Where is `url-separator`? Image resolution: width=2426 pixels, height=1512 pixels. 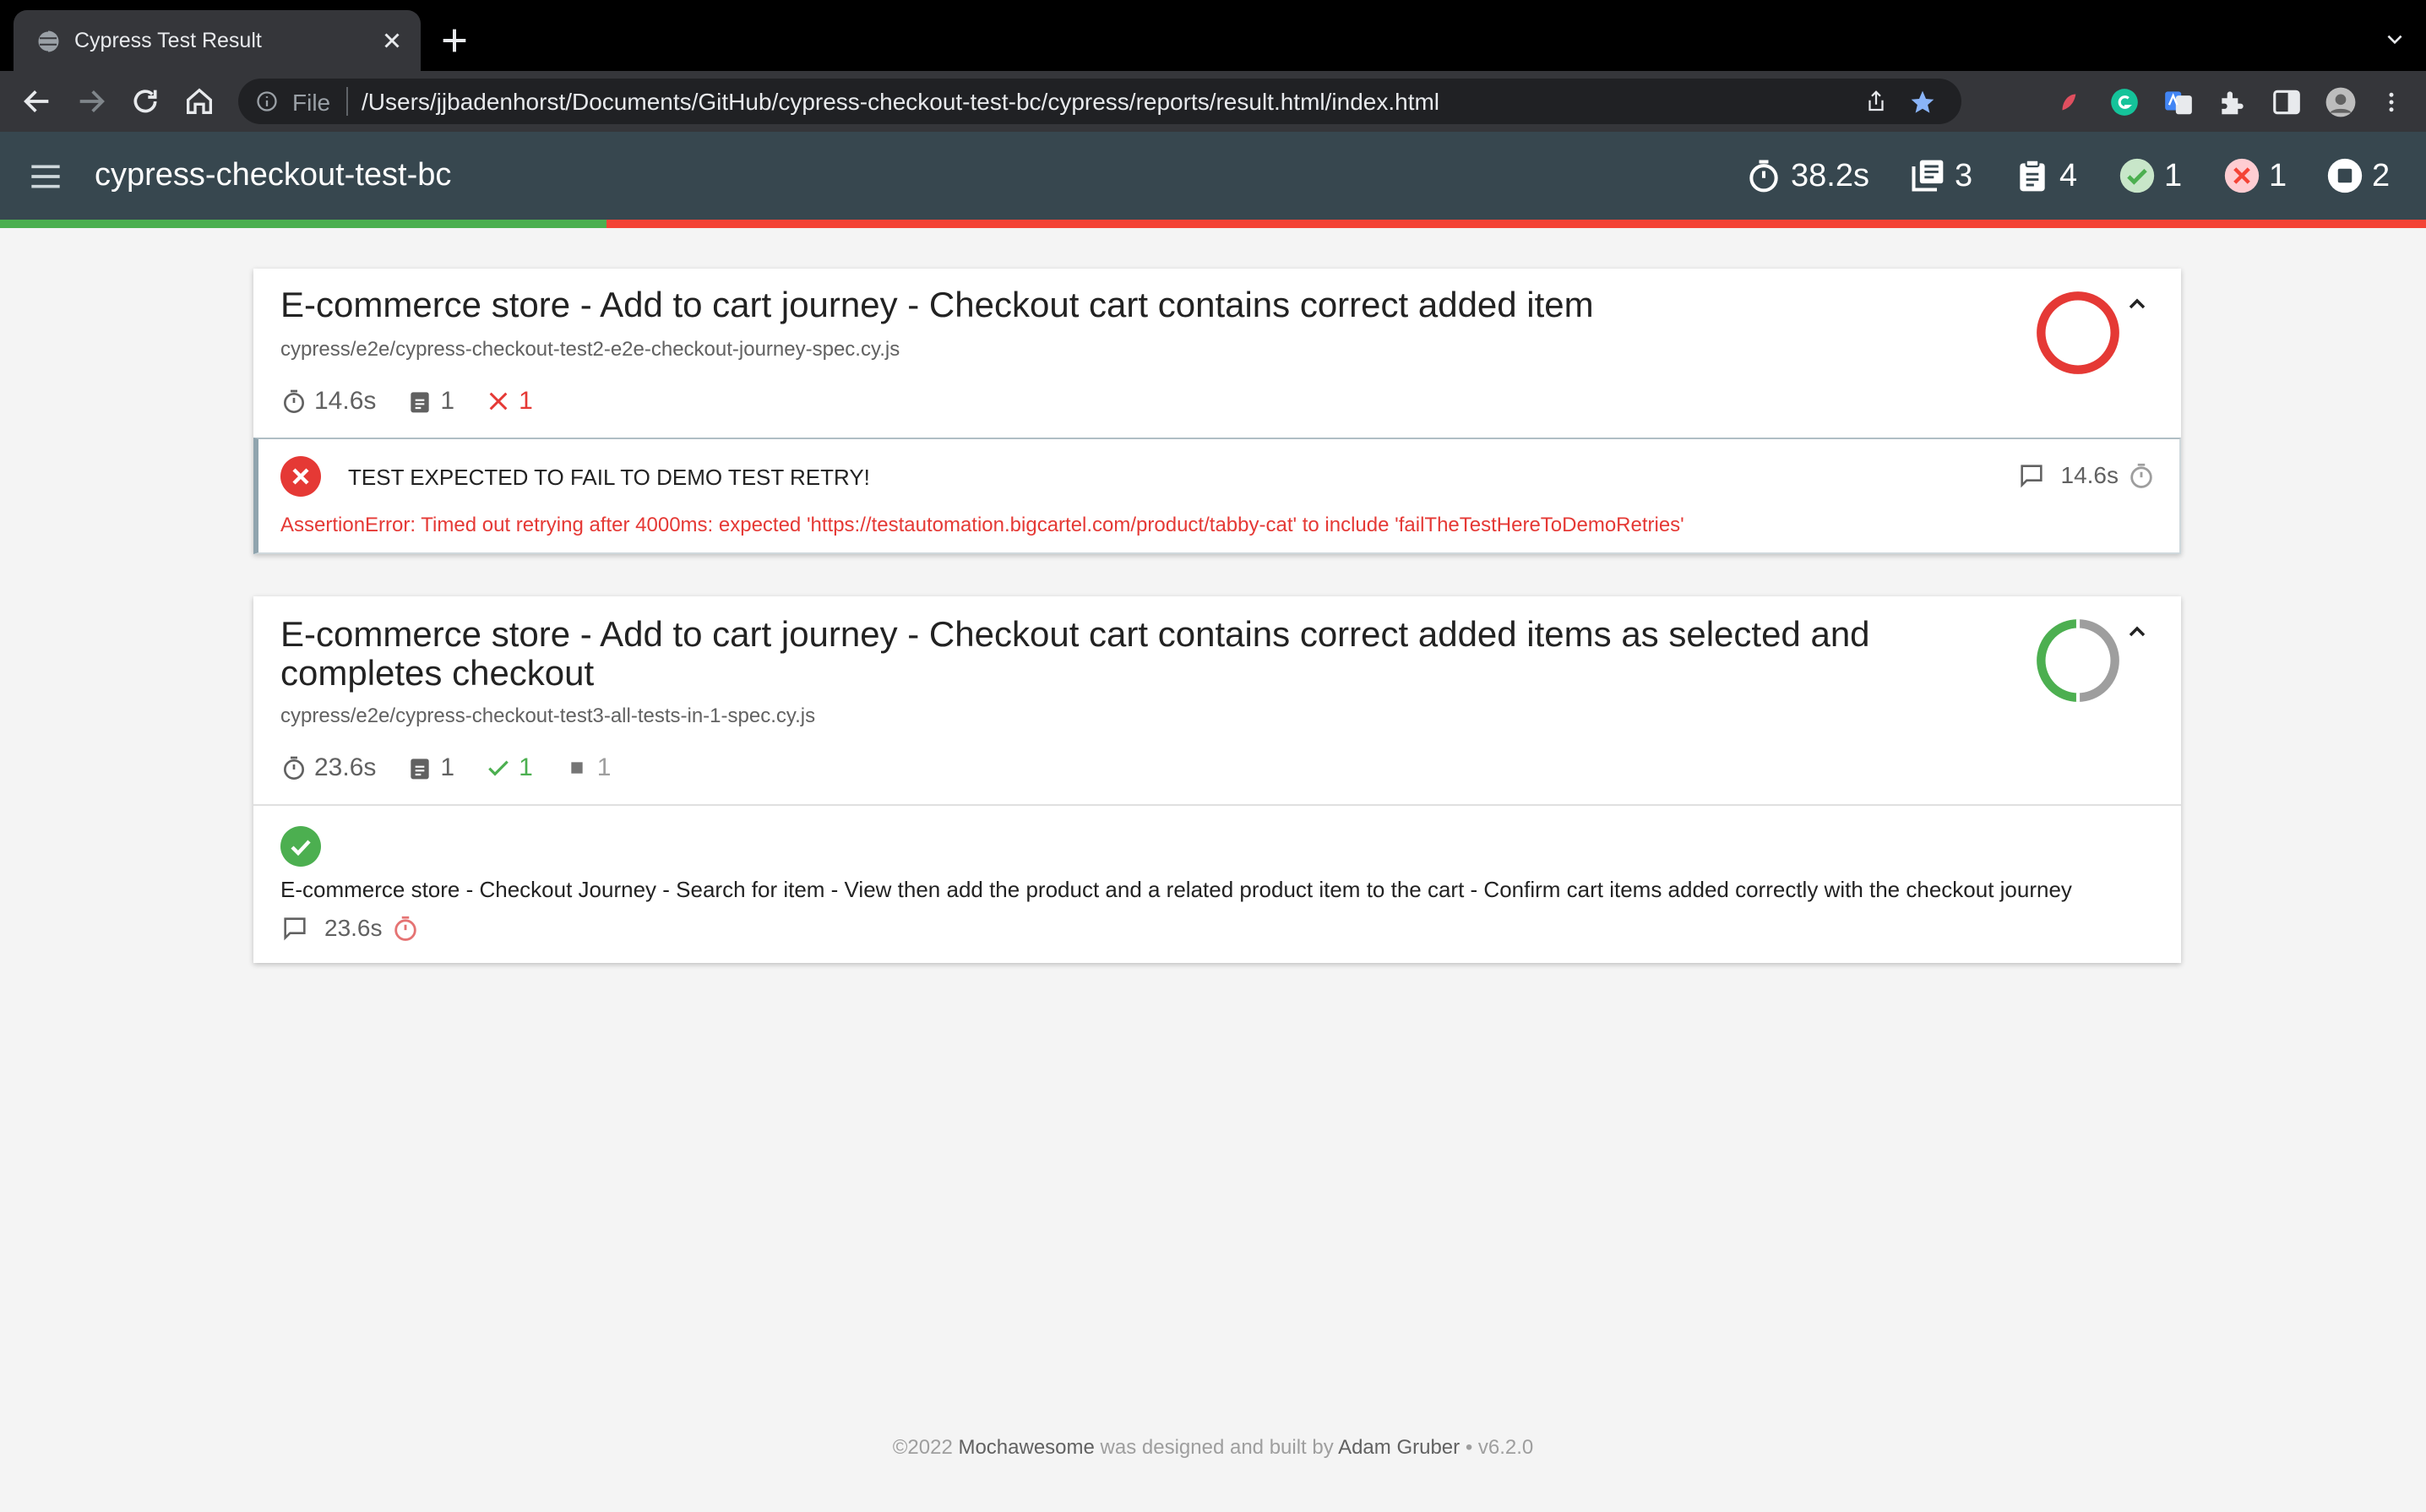 url-separator is located at coordinates (347, 102).